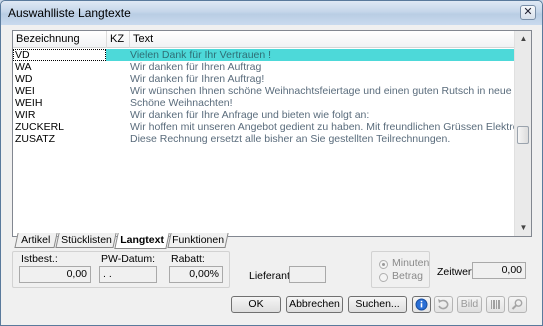 Image resolution: width=543 pixels, height=326 pixels. What do you see at coordinates (307, 274) in the screenshot?
I see `lieferant-field` at bounding box center [307, 274].